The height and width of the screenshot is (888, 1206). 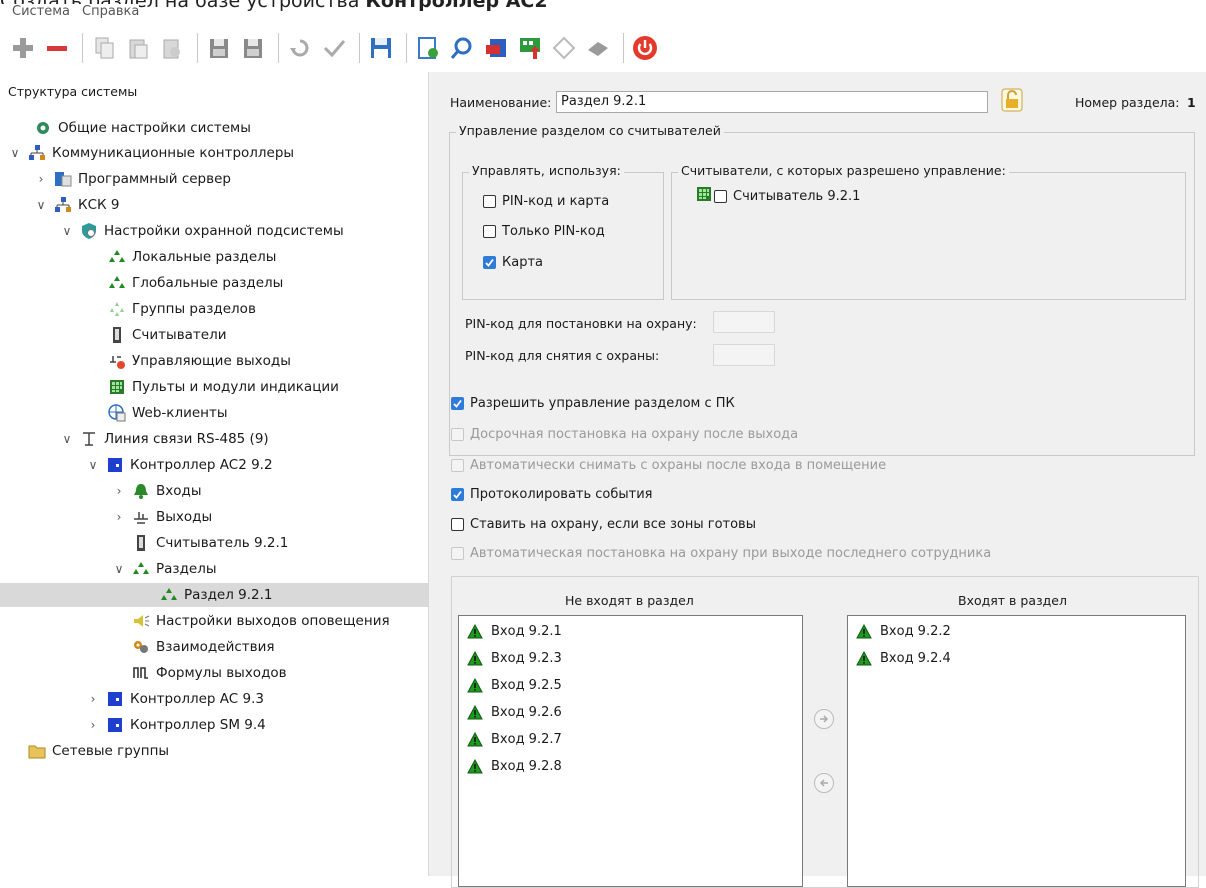 I want to click on chk-pc-control: Разрешить управление разделом с ПК, so click(x=593, y=403).